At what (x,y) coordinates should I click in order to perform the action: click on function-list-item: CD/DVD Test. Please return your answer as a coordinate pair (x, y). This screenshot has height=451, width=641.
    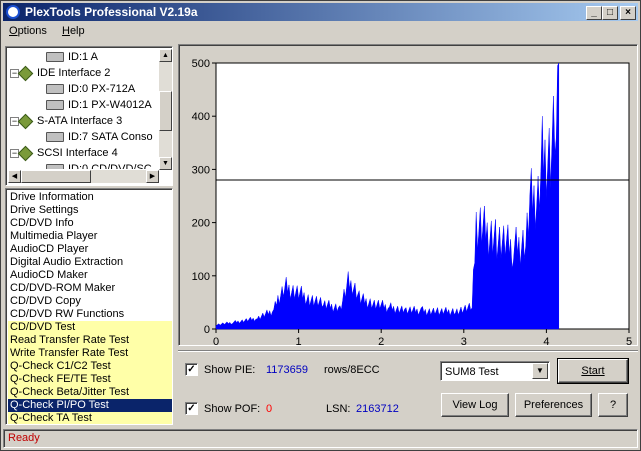
    Looking at the image, I should click on (90, 327).